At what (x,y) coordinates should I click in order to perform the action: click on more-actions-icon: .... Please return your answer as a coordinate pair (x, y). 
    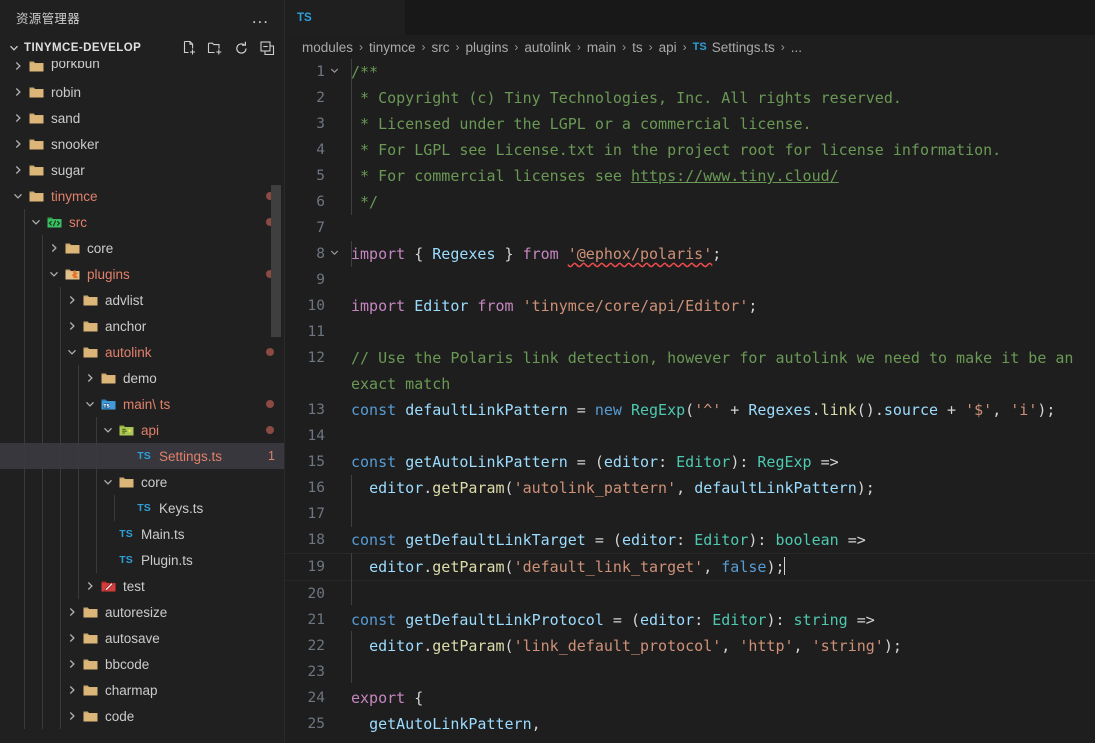
    Looking at the image, I should click on (260, 17).